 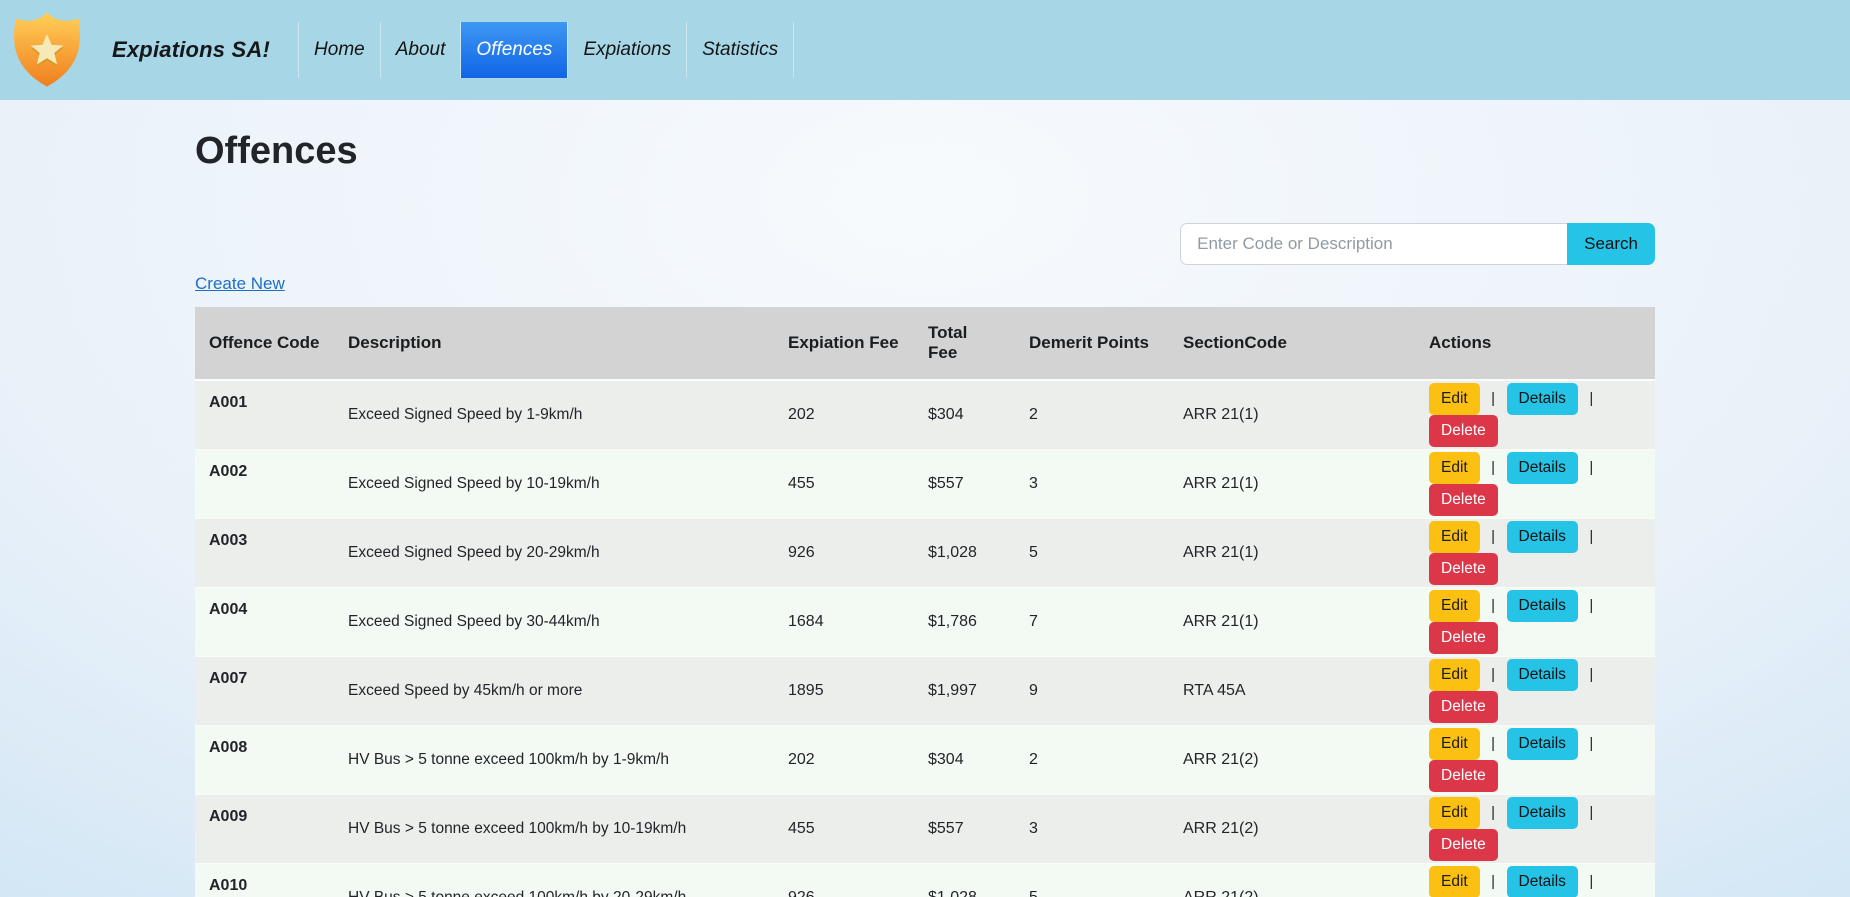 What do you see at coordinates (420, 50) in the screenshot?
I see `nav-item-about: About` at bounding box center [420, 50].